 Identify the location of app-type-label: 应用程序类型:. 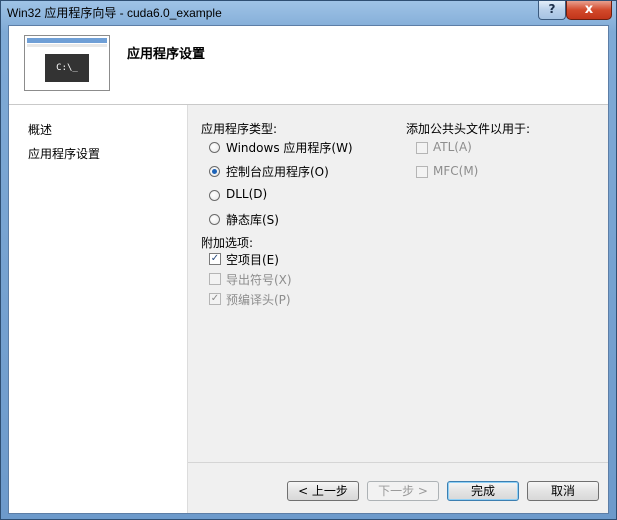
(239, 129).